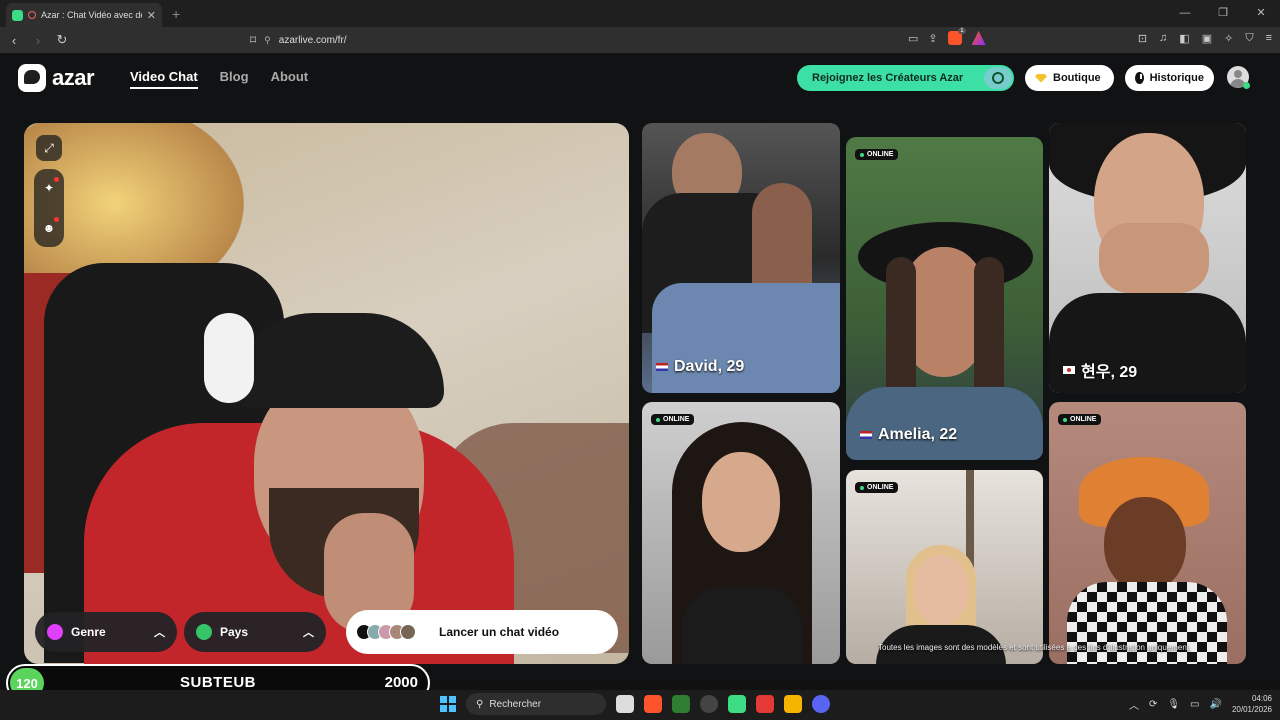 This screenshot has width=1280, height=720. What do you see at coordinates (709, 704) in the screenshot?
I see `obs-icon` at bounding box center [709, 704].